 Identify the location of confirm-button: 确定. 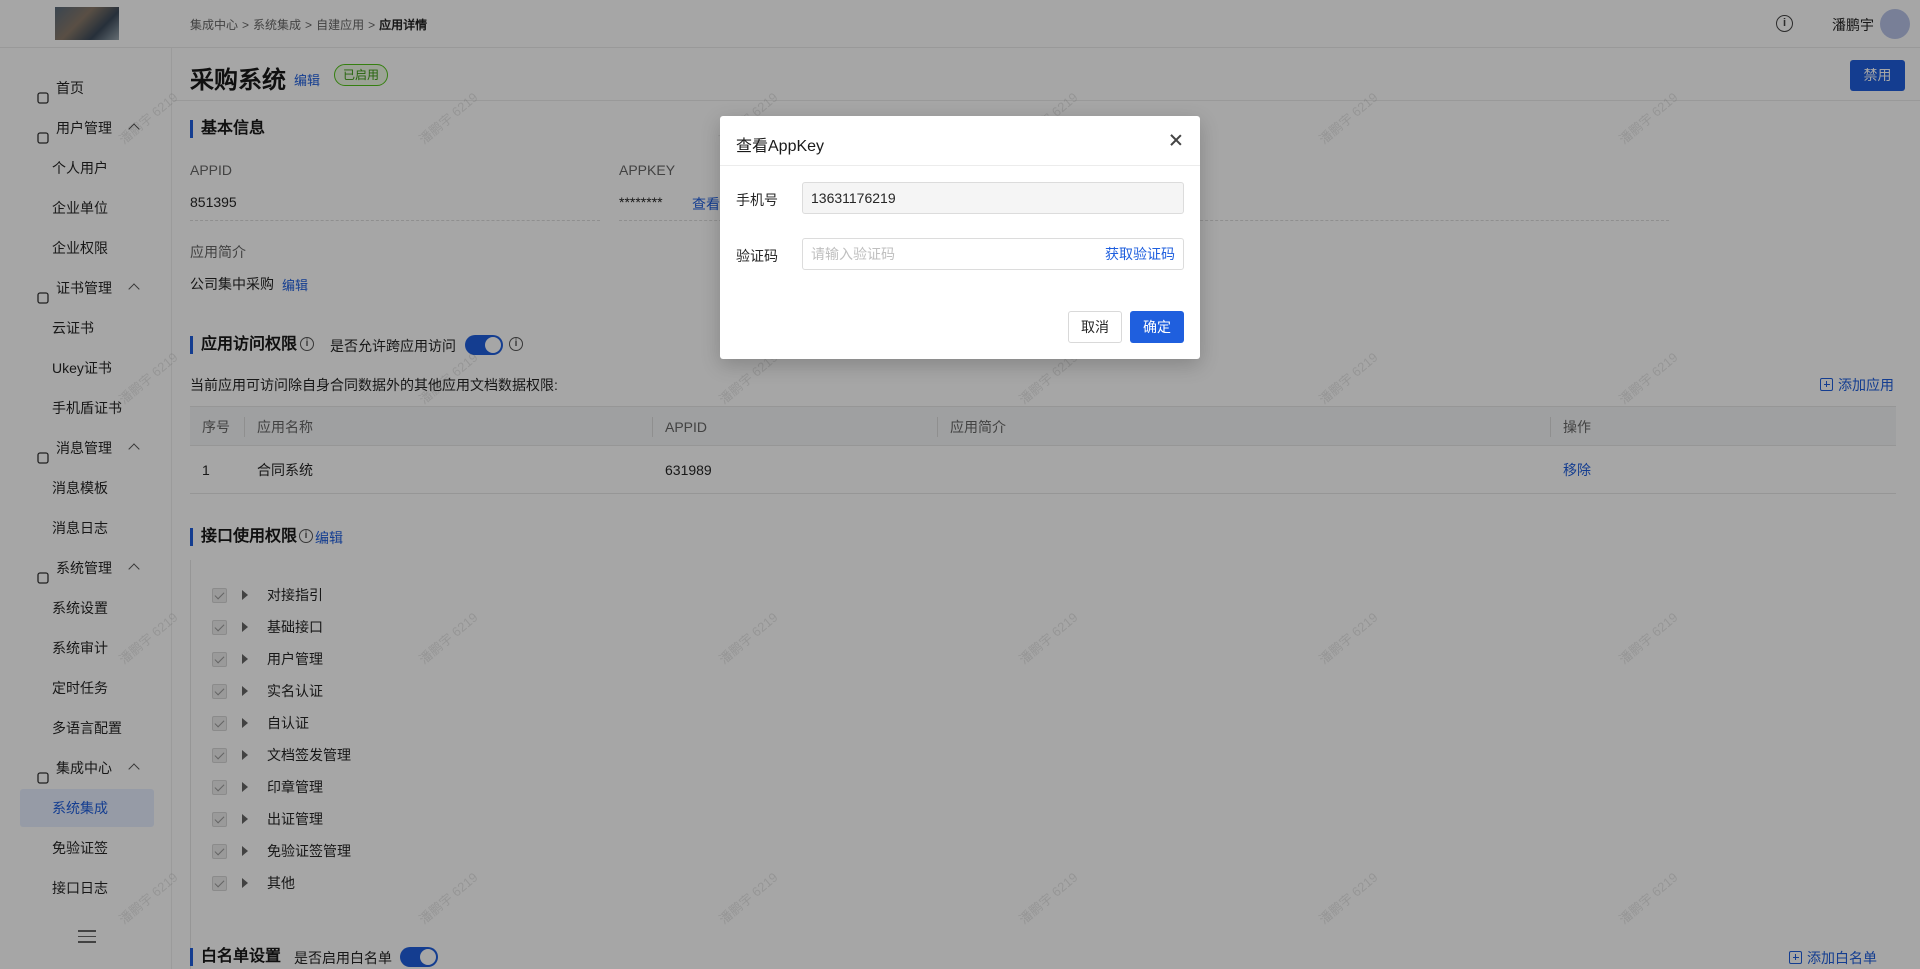
(1157, 327).